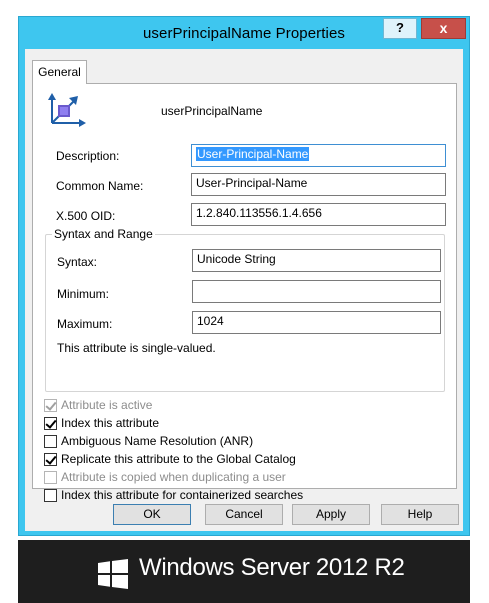 Image resolution: width=489 pixels, height=603 pixels. Describe the element at coordinates (420, 514) in the screenshot. I see `help-button: Help` at that location.